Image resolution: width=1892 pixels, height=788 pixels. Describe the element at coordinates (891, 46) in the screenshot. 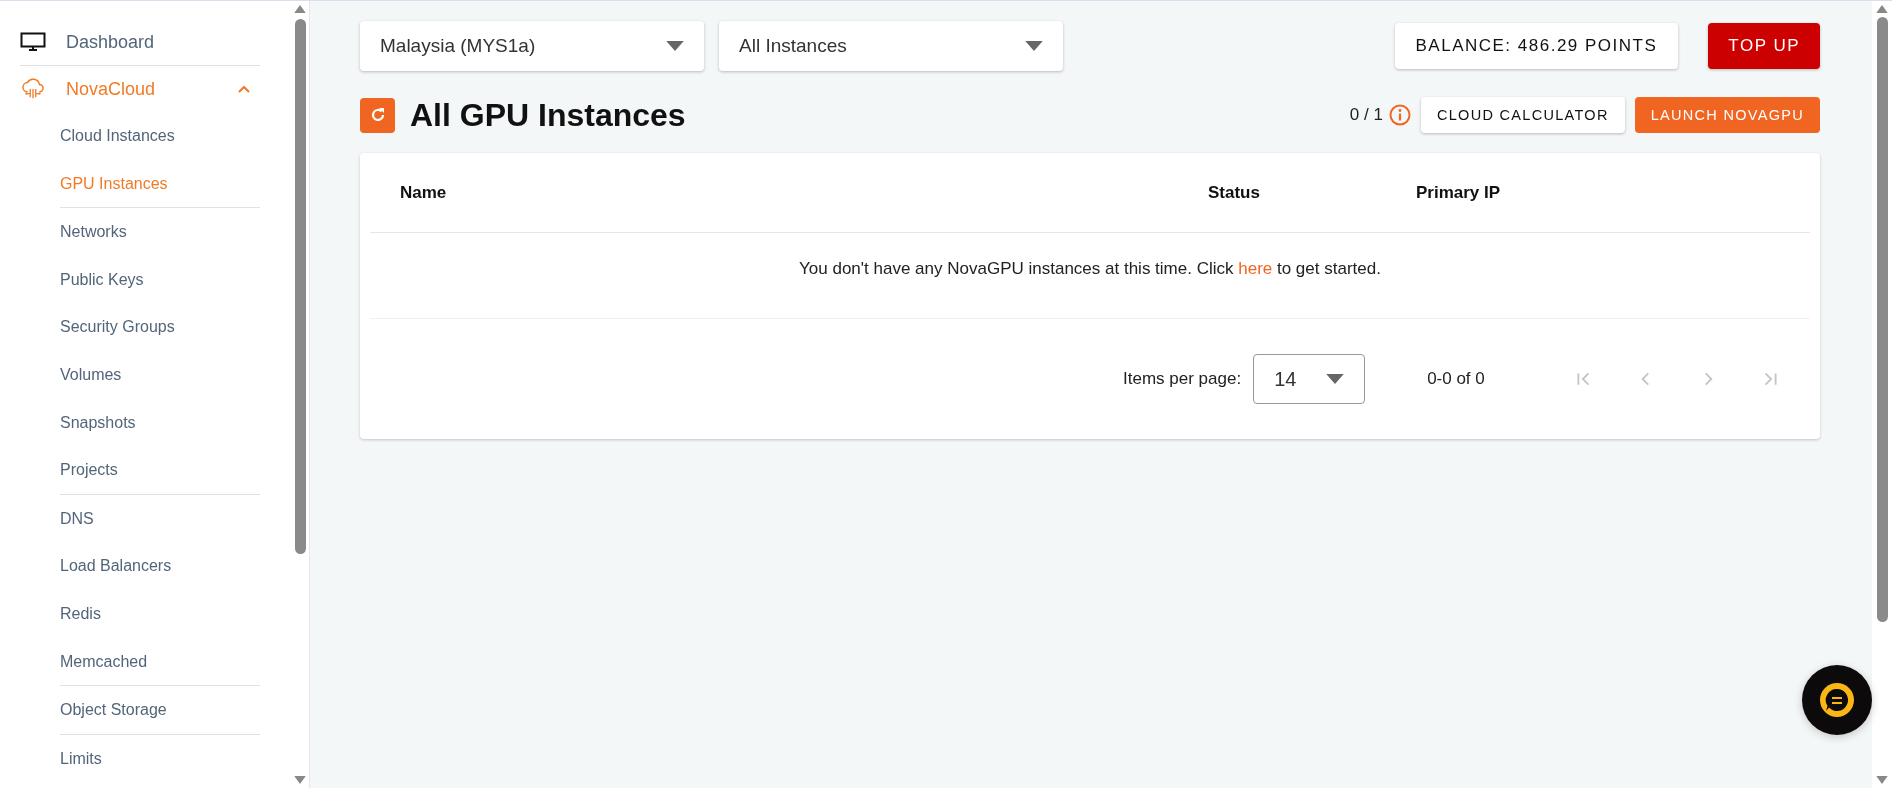

I see `instance-filter-dropdown: All Instances` at that location.